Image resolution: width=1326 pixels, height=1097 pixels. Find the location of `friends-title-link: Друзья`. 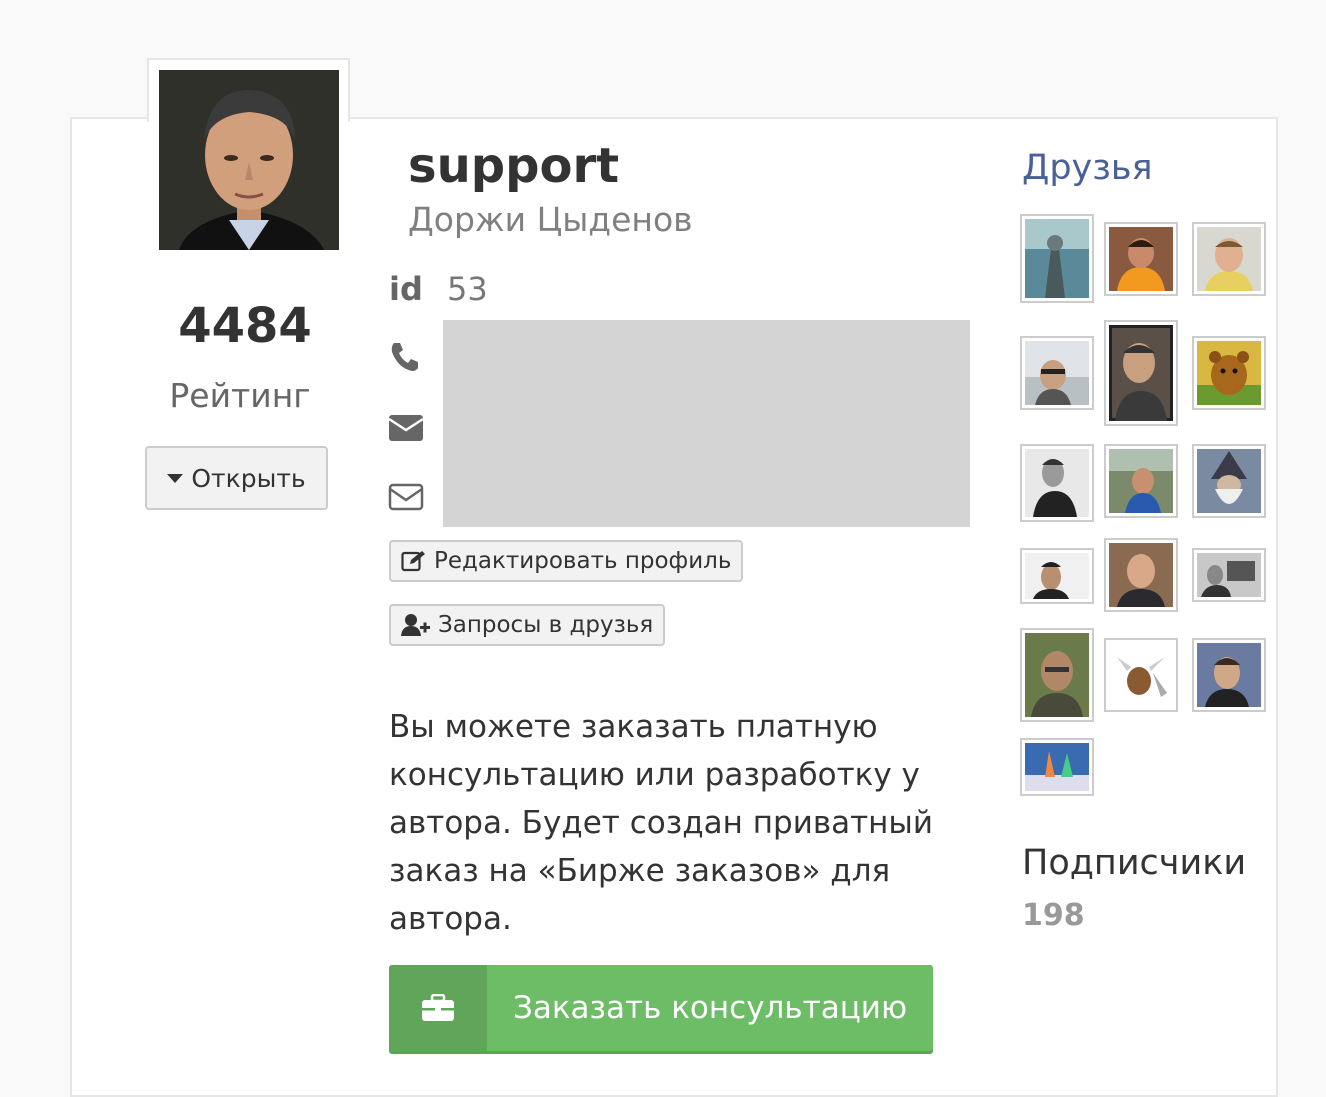

friends-title-link: Друзья is located at coordinates (1087, 168).